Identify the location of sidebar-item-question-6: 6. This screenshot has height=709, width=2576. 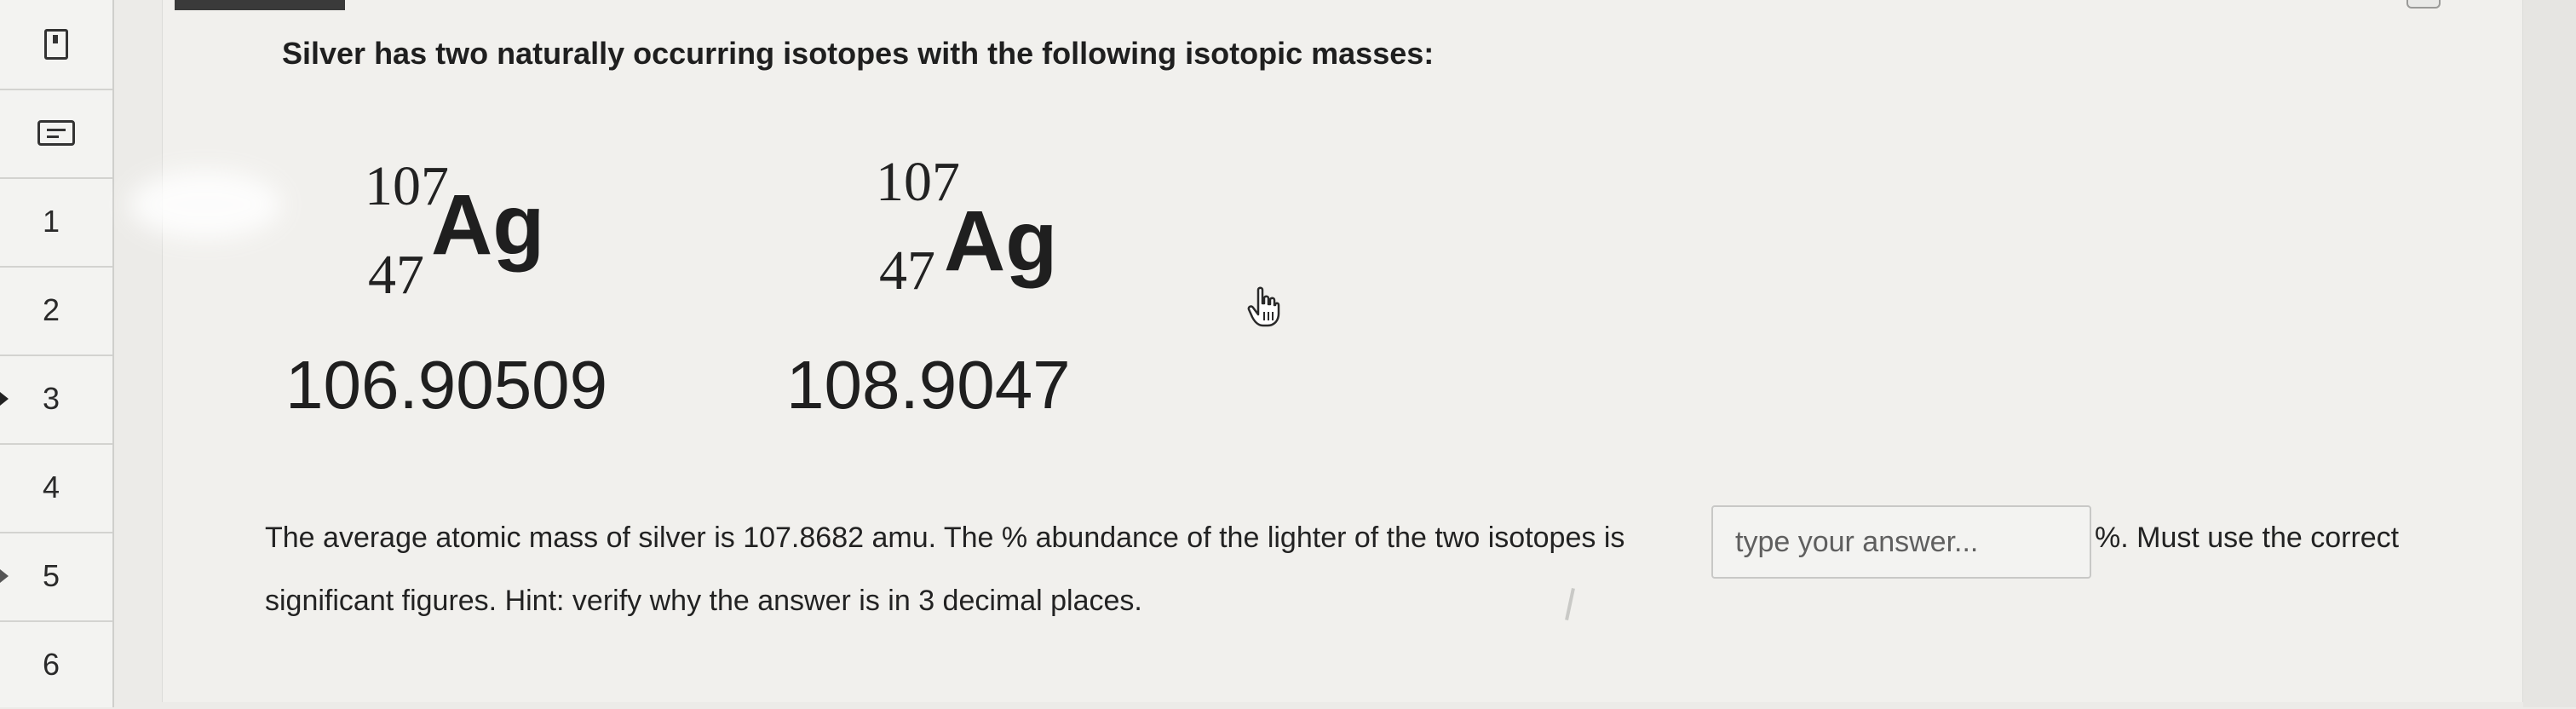
(56, 664).